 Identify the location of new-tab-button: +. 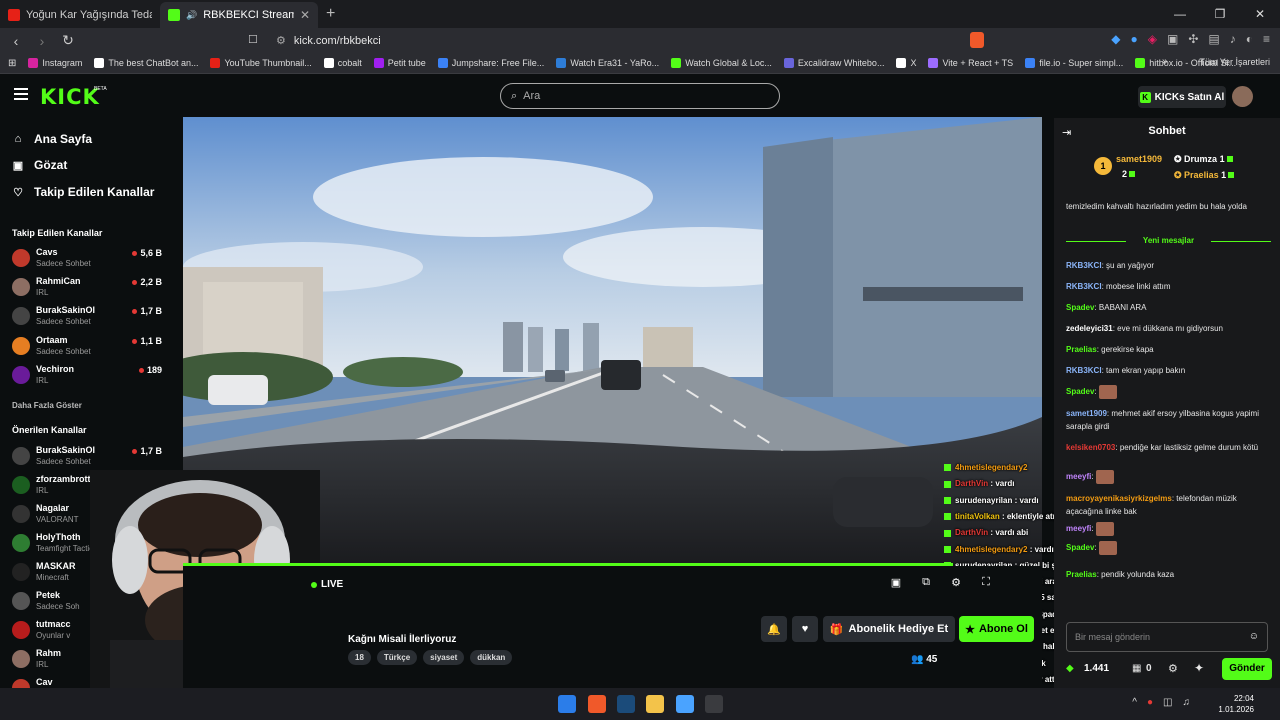
(330, 14).